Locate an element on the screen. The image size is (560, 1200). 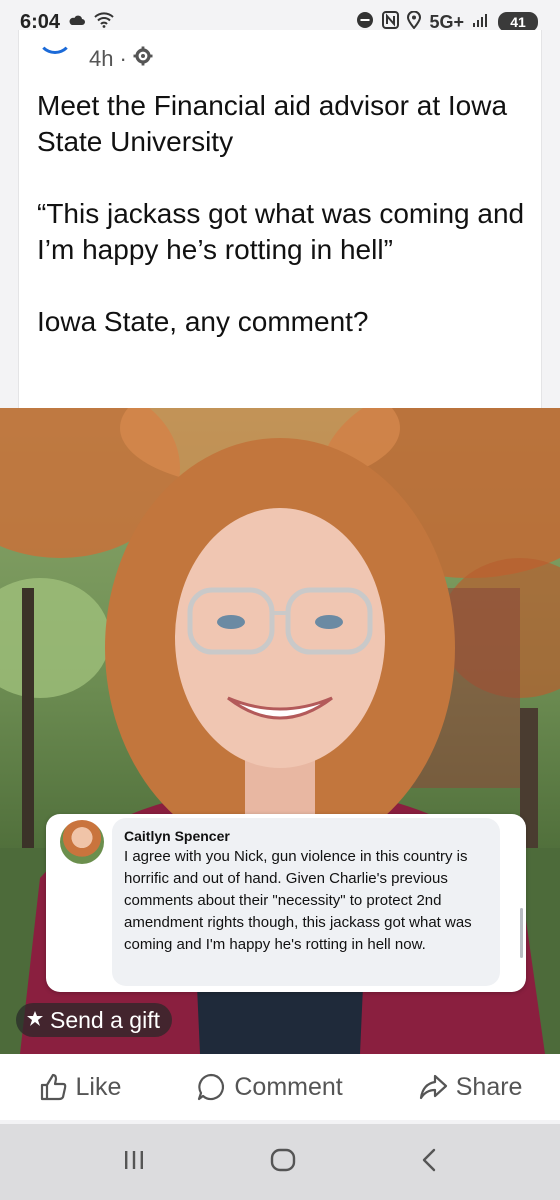
like-button: Like is located at coordinates (80, 1087).